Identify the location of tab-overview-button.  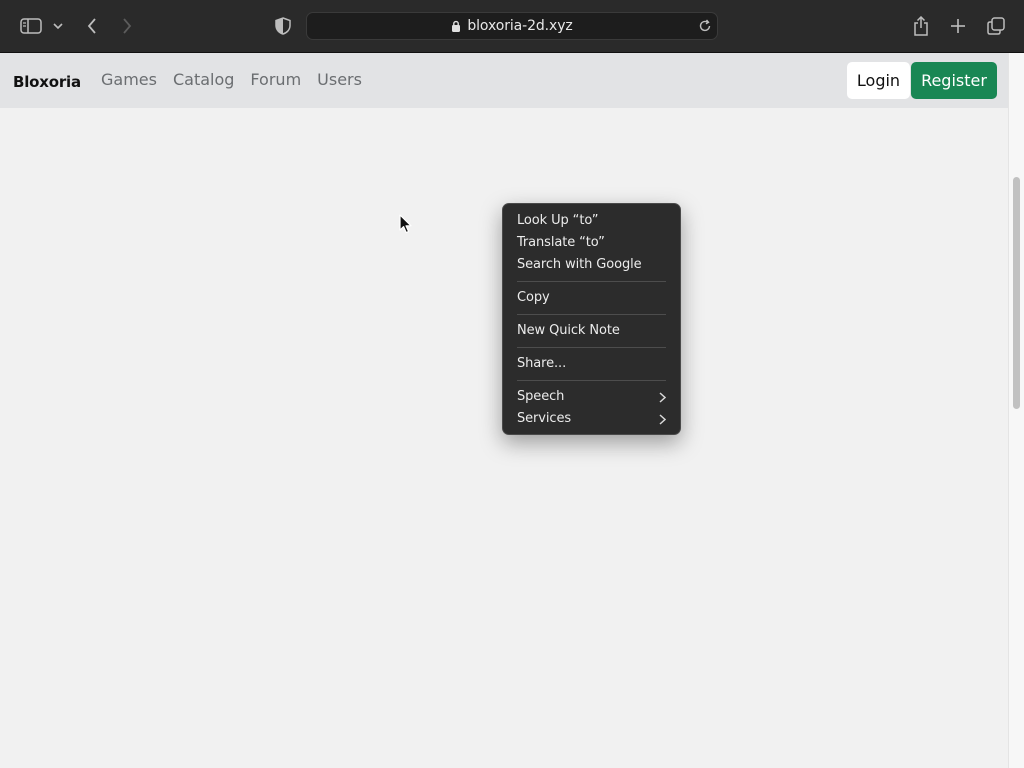
(996, 26).